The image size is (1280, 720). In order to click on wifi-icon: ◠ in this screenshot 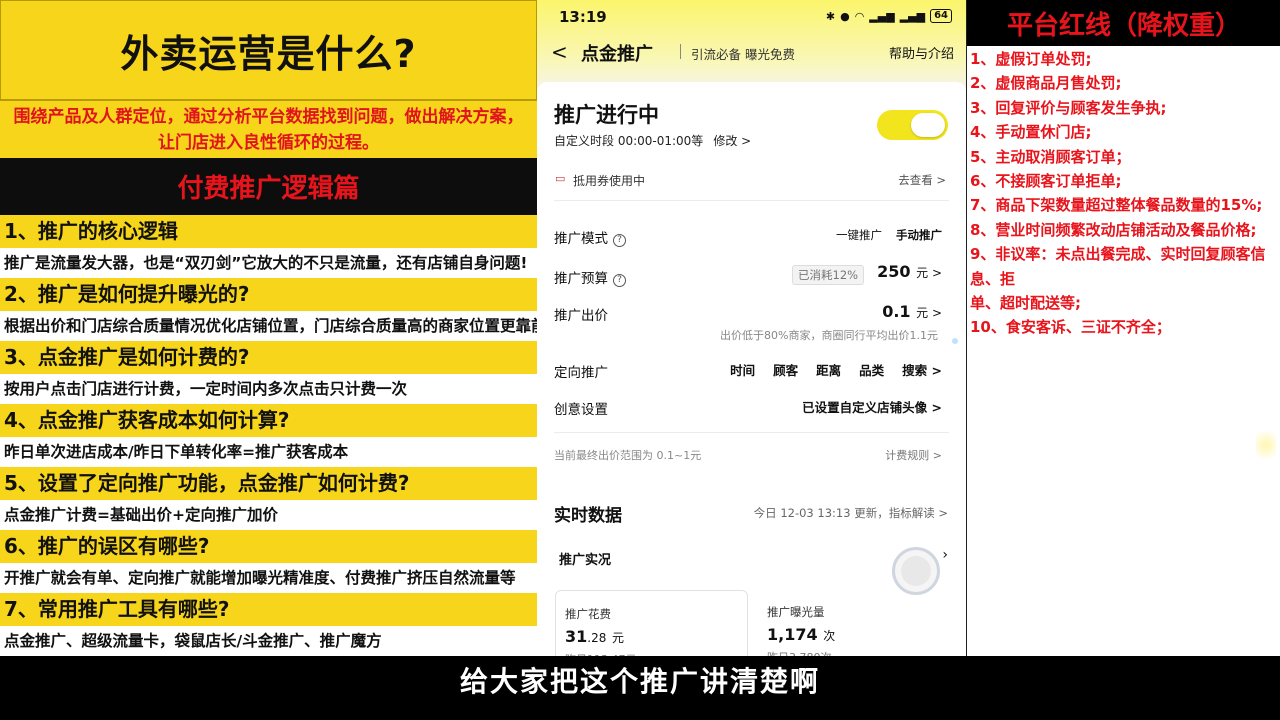, I will do `click(859, 16)`.